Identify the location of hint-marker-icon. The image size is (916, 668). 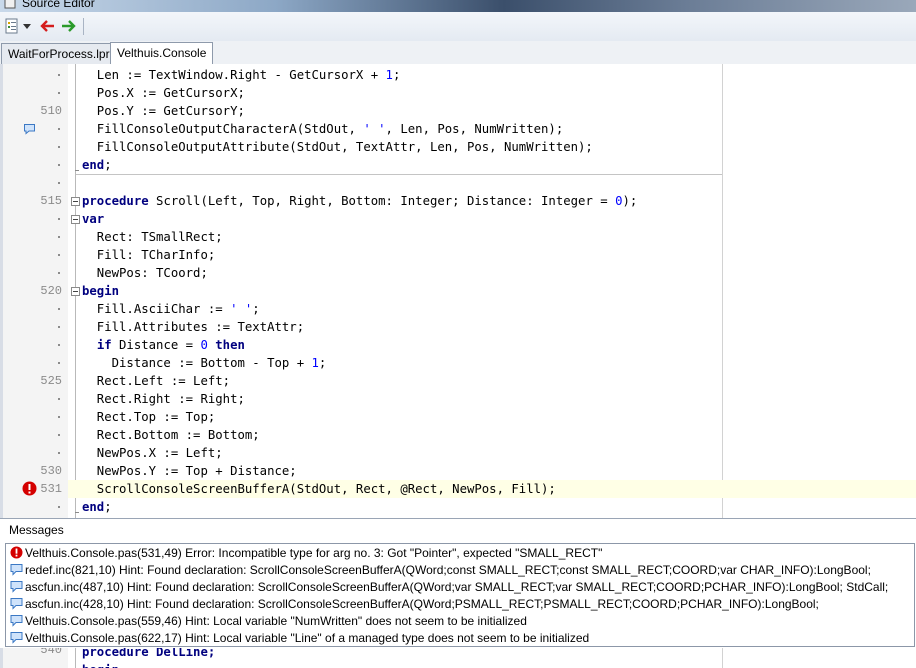
(29, 129).